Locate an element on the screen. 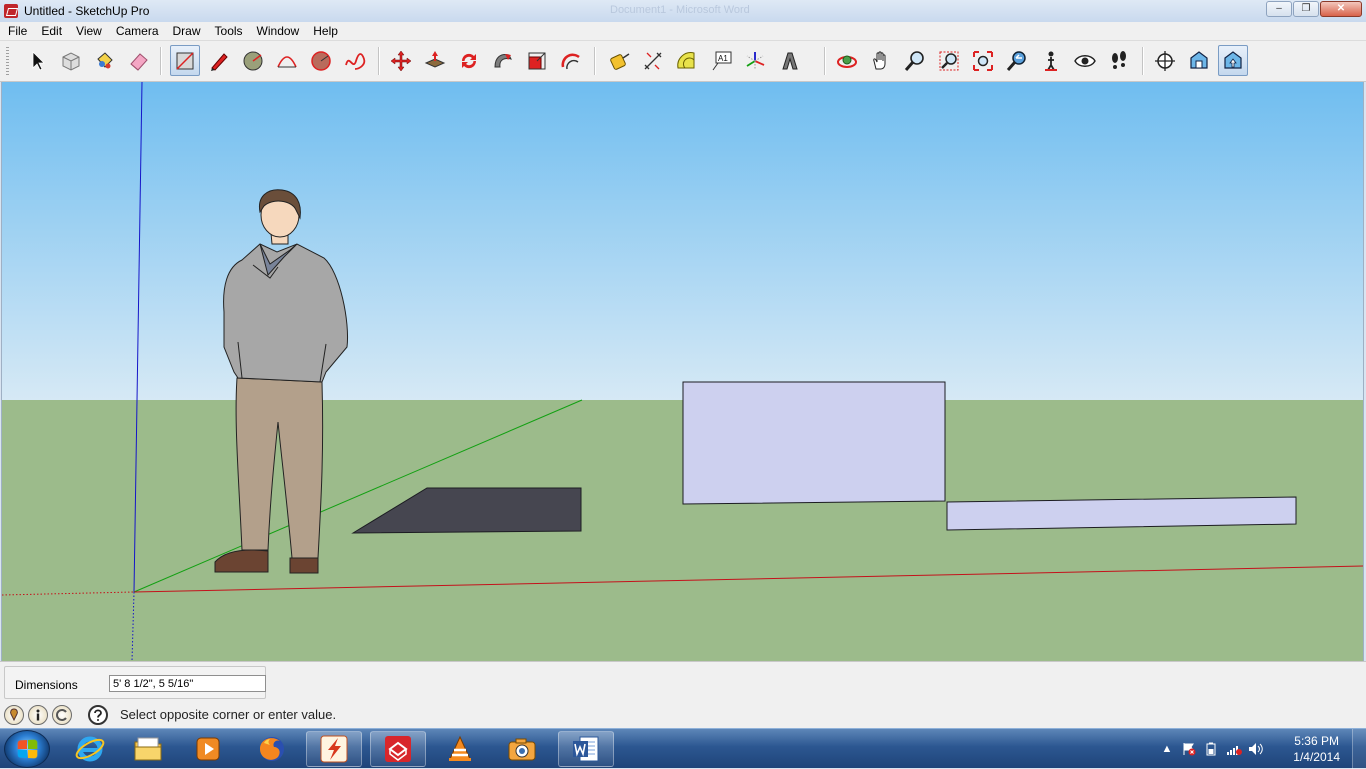 This screenshot has width=1366, height=769. push-pull-icon is located at coordinates (435, 59).